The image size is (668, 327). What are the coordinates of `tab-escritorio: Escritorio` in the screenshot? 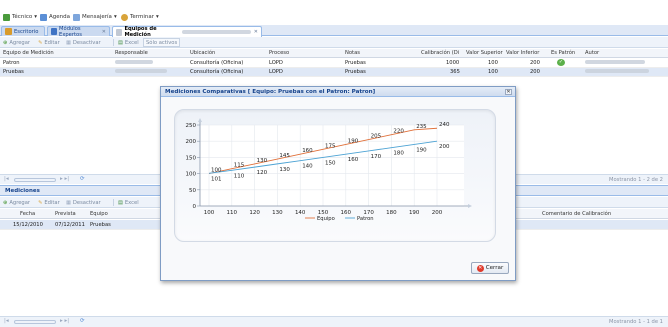 It's located at (23, 31).